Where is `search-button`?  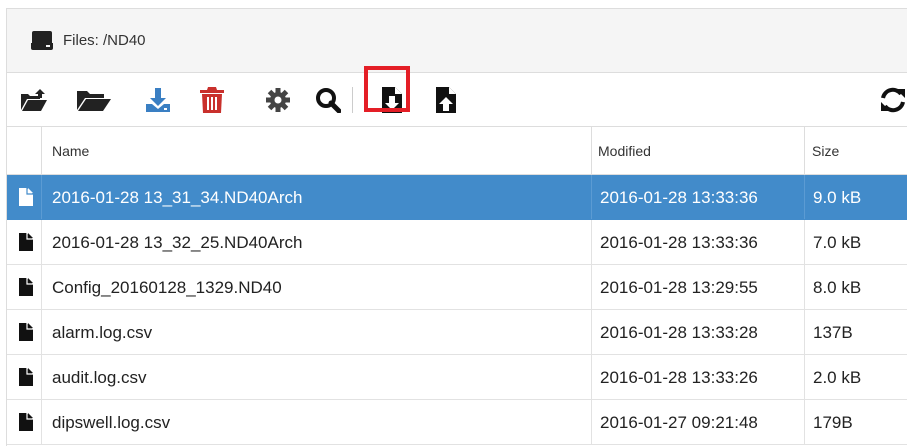 search-button is located at coordinates (328, 100).